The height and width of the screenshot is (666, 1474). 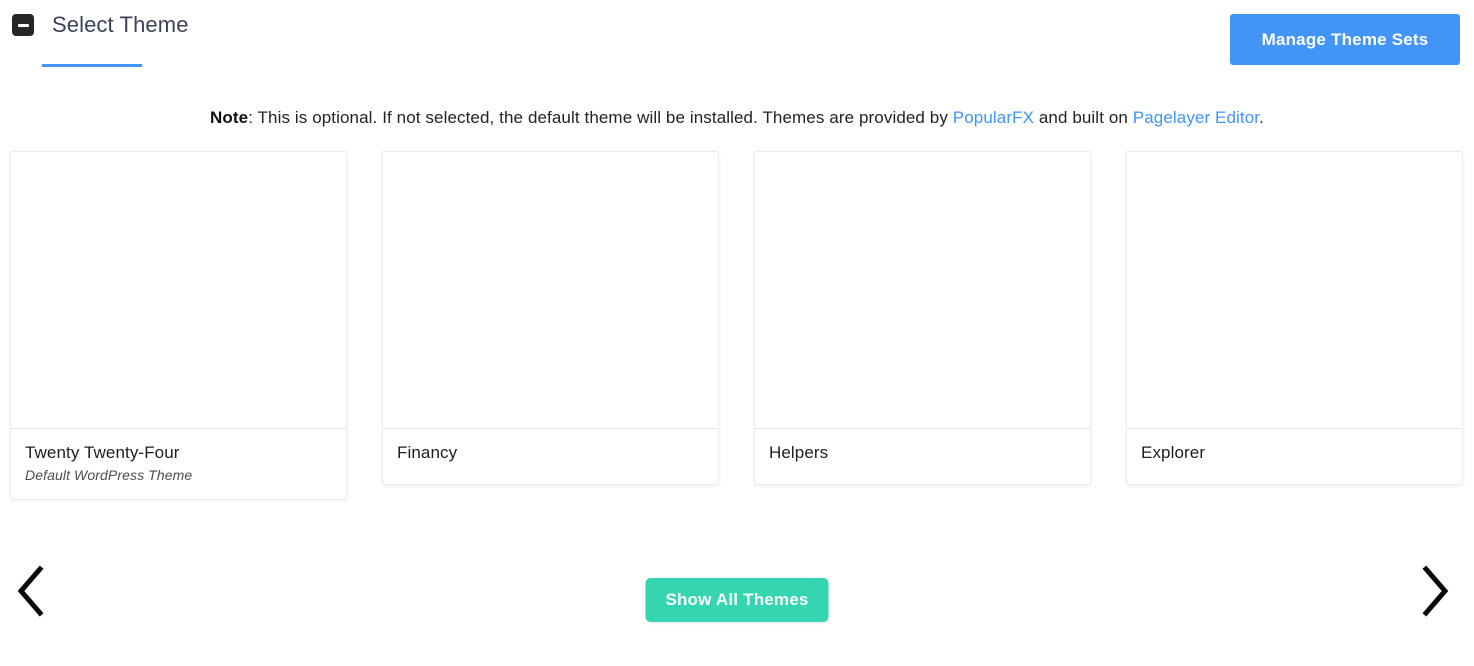 What do you see at coordinates (799, 452) in the screenshot?
I see `theme-name: Helpers` at bounding box center [799, 452].